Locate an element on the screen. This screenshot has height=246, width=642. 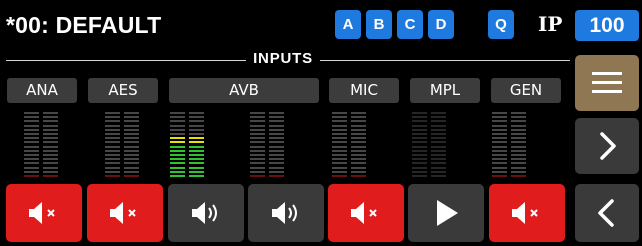
play-button-mpl is located at coordinates (446, 213).